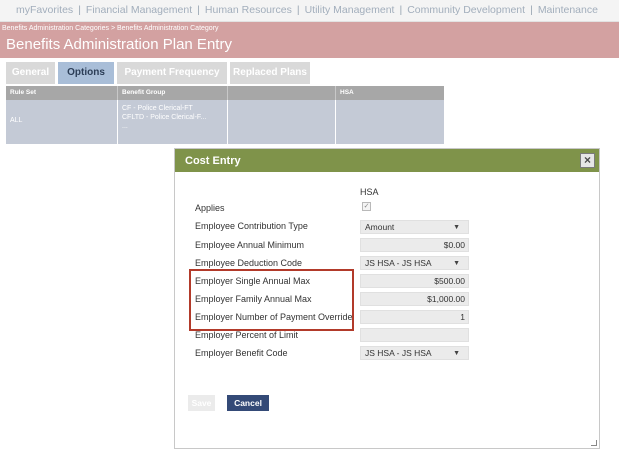 This screenshot has height=463, width=619. What do you see at coordinates (414, 281) in the screenshot?
I see `employer-single-annual-max-input: $500.00` at bounding box center [414, 281].